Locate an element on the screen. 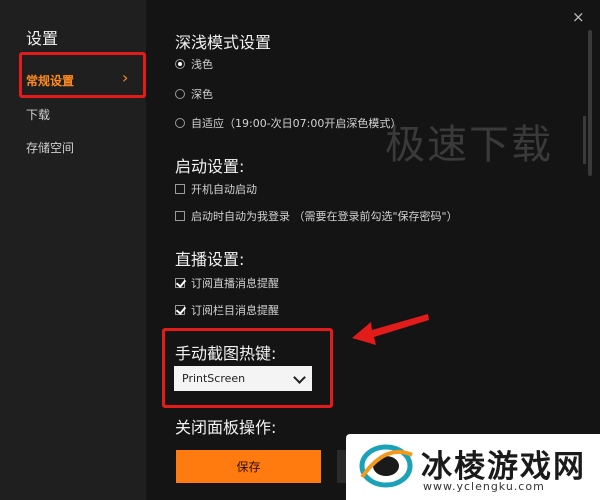 The image size is (600, 500). annotation-arrow-icon is located at coordinates (390, 329).